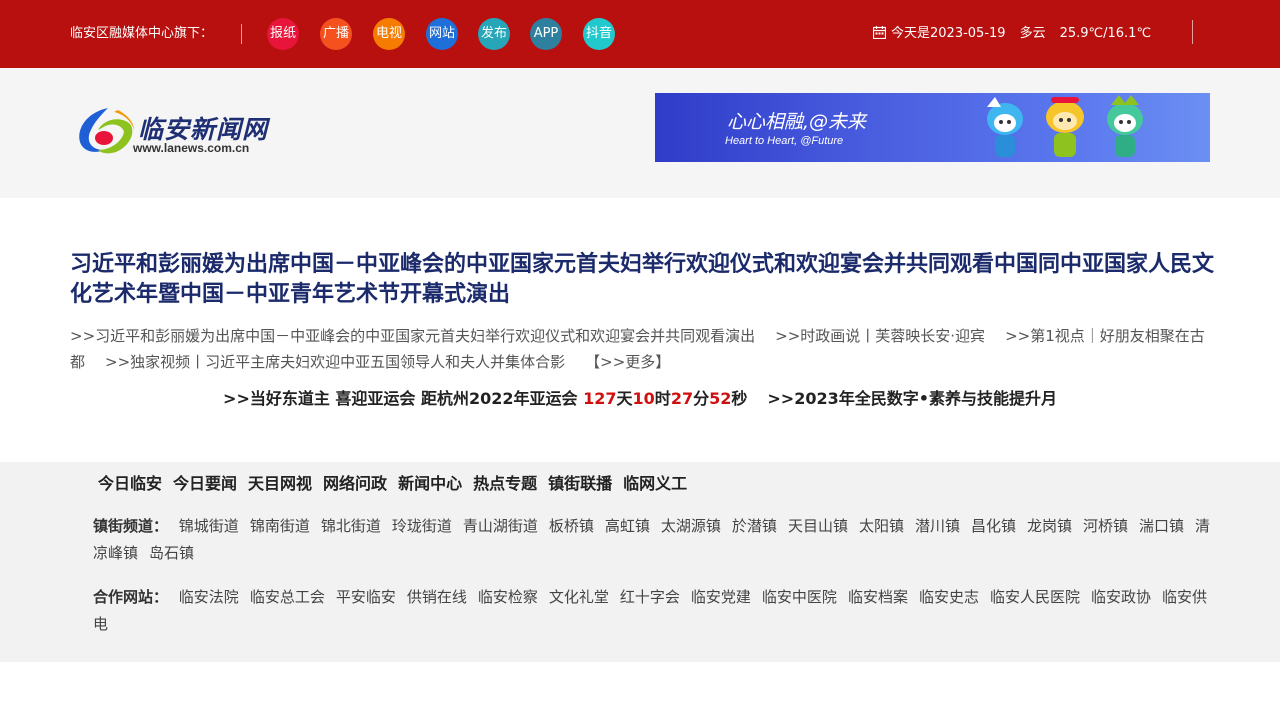 Image resolution: width=1280 pixels, height=720 pixels. What do you see at coordinates (797, 122) in the screenshot?
I see `banner-slogan: 心心相融,@未来` at bounding box center [797, 122].